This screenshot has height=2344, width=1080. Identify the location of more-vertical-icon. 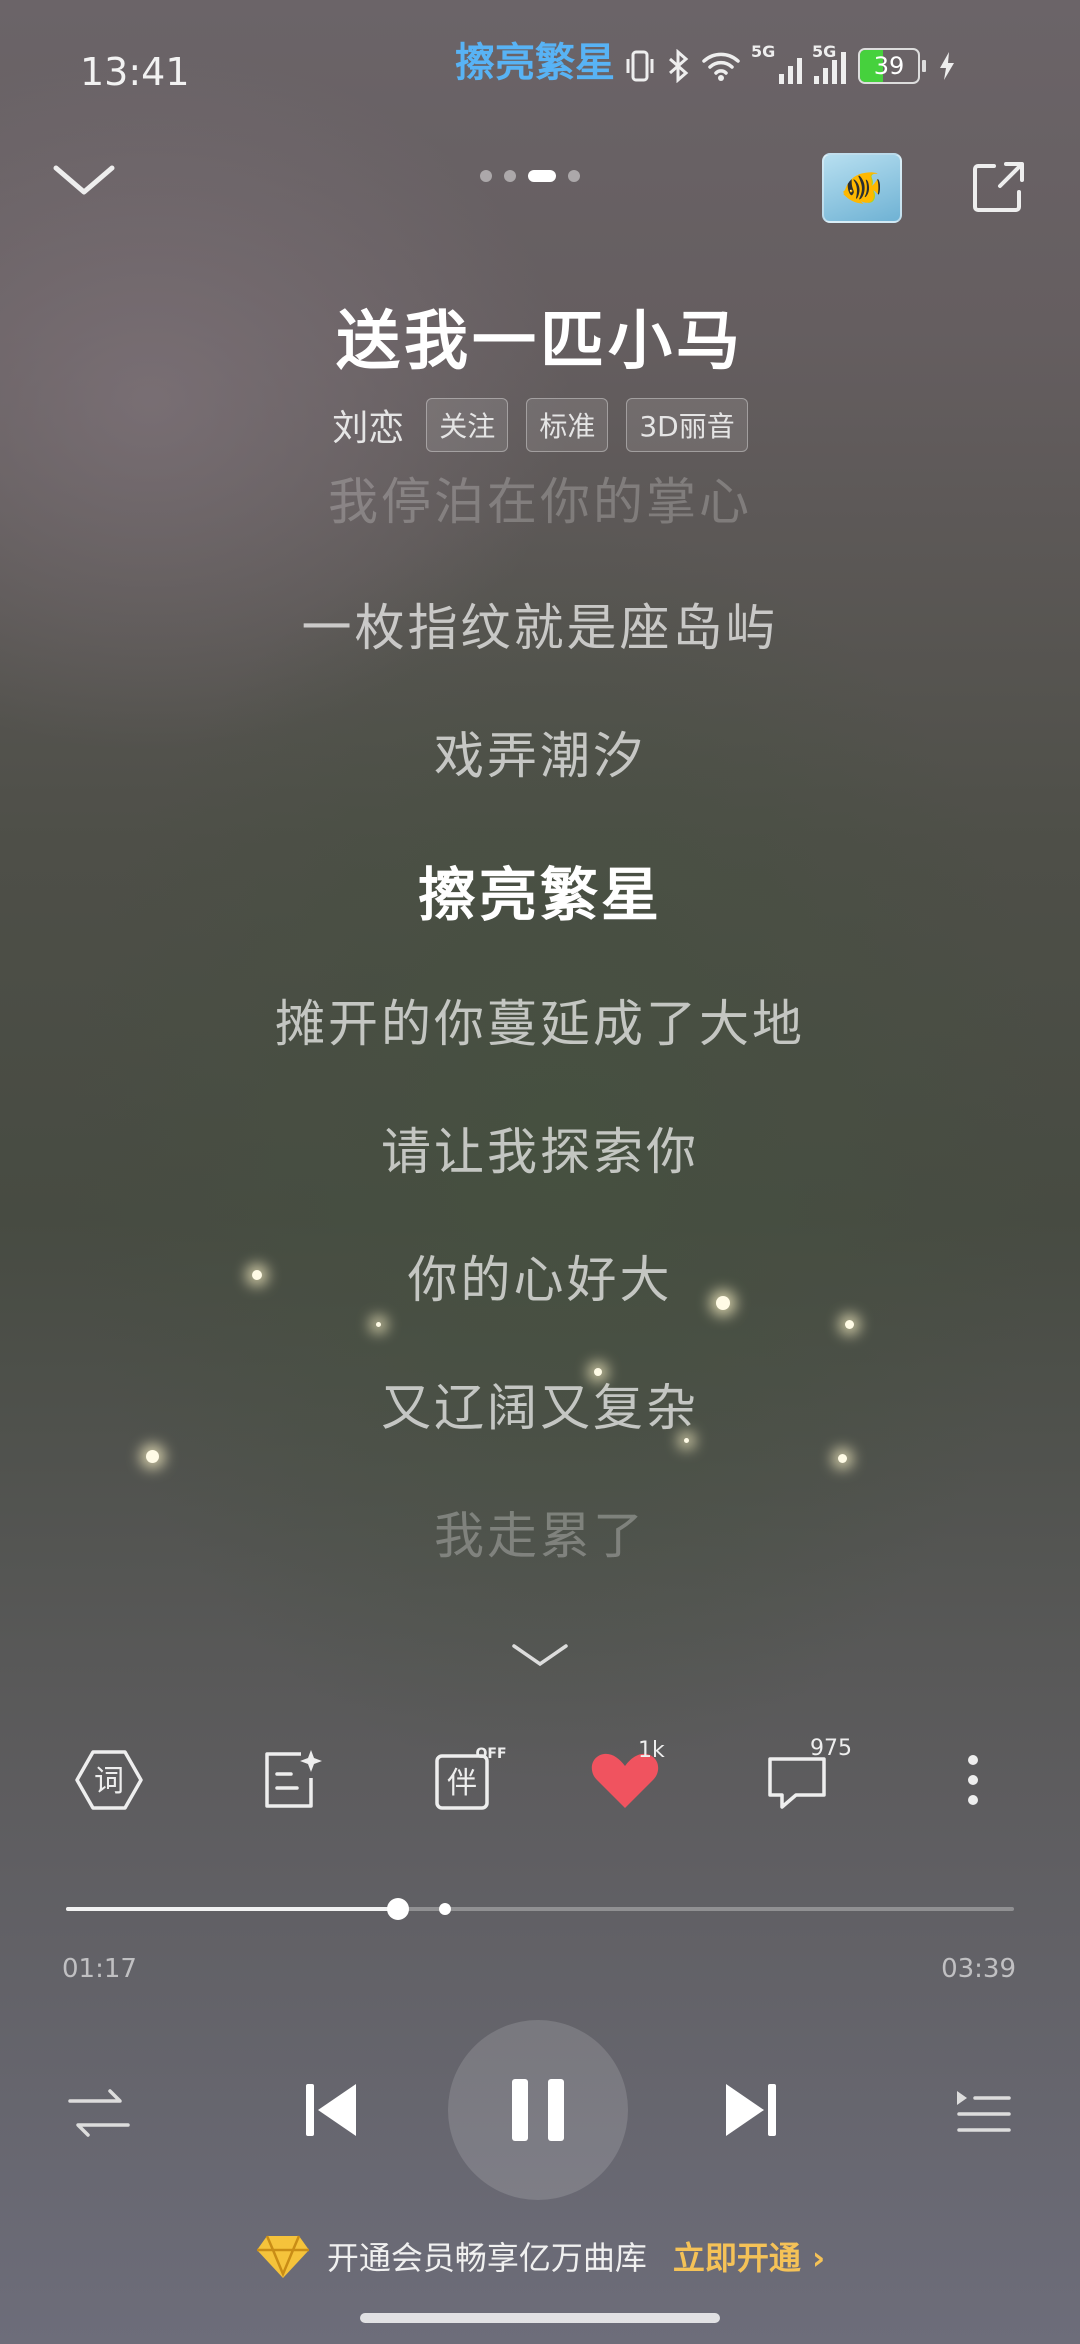
(973, 1780).